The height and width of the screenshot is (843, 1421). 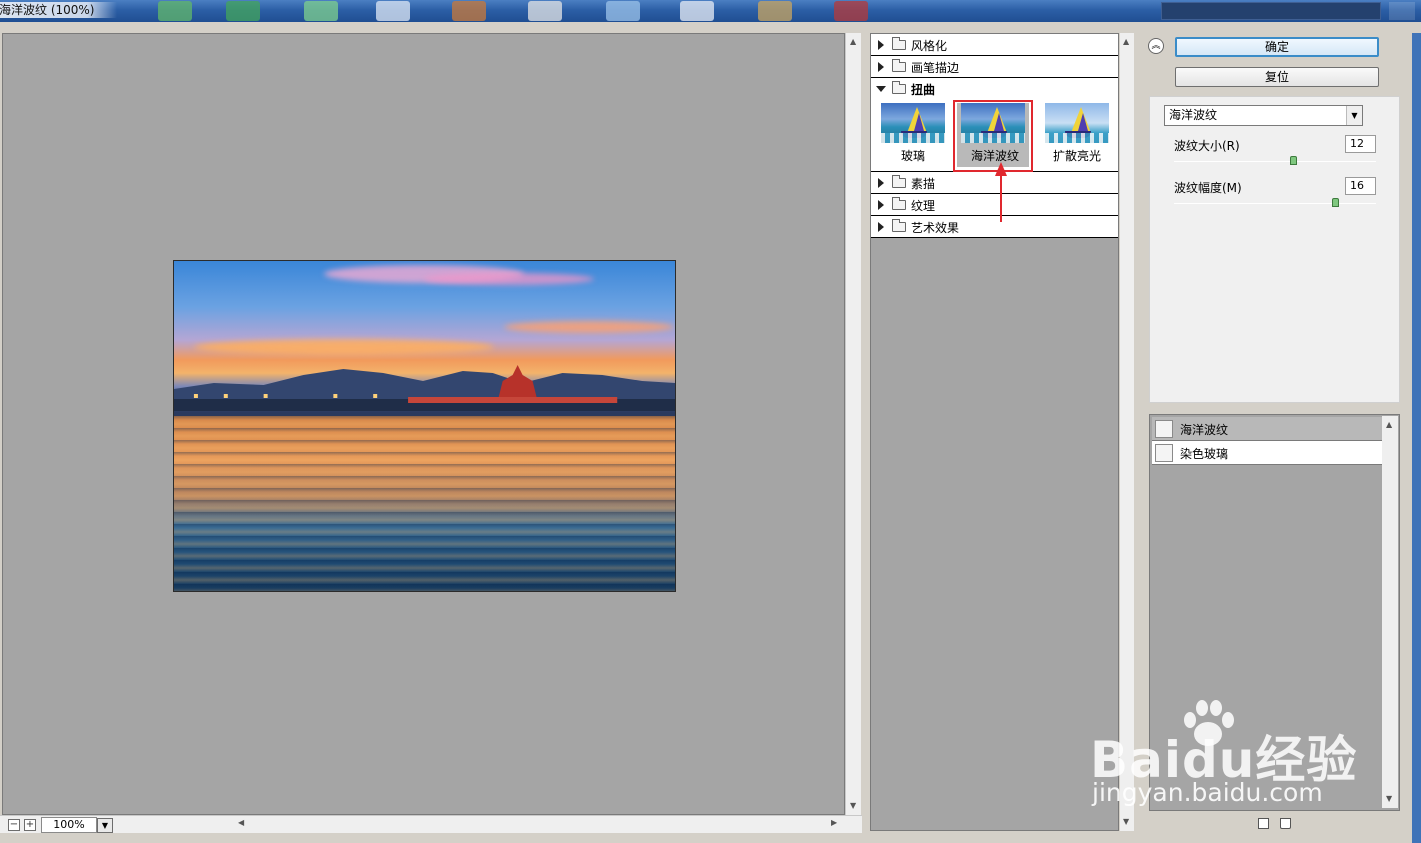 What do you see at coordinates (1207, 146) in the screenshot?
I see `ripple-size-label: 波纹大小(R)` at bounding box center [1207, 146].